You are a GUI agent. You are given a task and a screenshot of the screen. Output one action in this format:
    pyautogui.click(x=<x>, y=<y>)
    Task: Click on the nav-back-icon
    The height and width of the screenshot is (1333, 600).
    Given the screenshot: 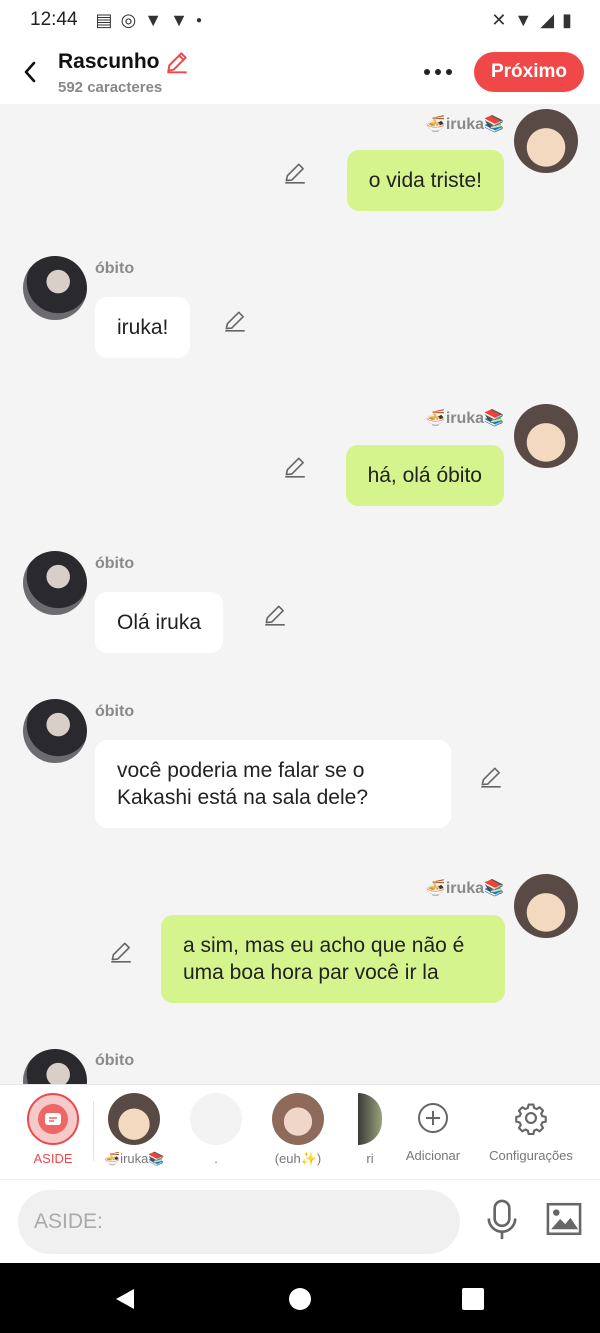 What is the action you would take?
    pyautogui.click(x=125, y=1299)
    